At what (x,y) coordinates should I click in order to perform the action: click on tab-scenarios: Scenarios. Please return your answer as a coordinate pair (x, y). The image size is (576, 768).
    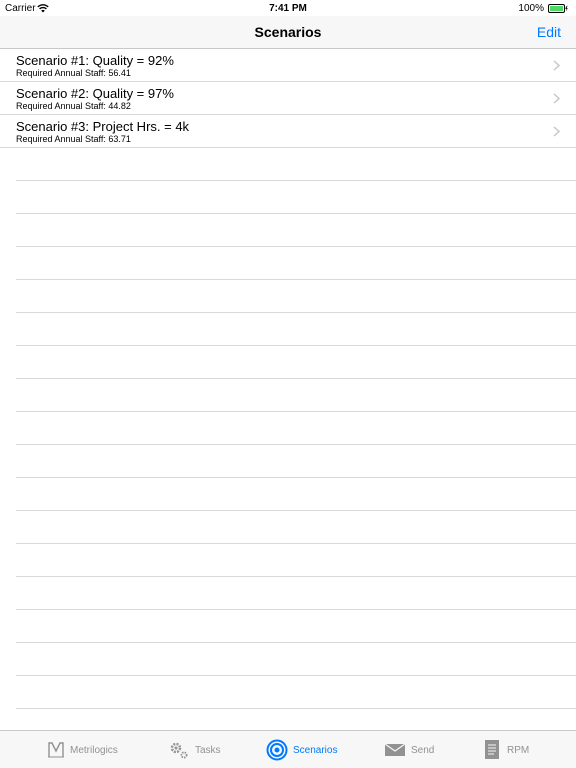
    Looking at the image, I should click on (301, 749).